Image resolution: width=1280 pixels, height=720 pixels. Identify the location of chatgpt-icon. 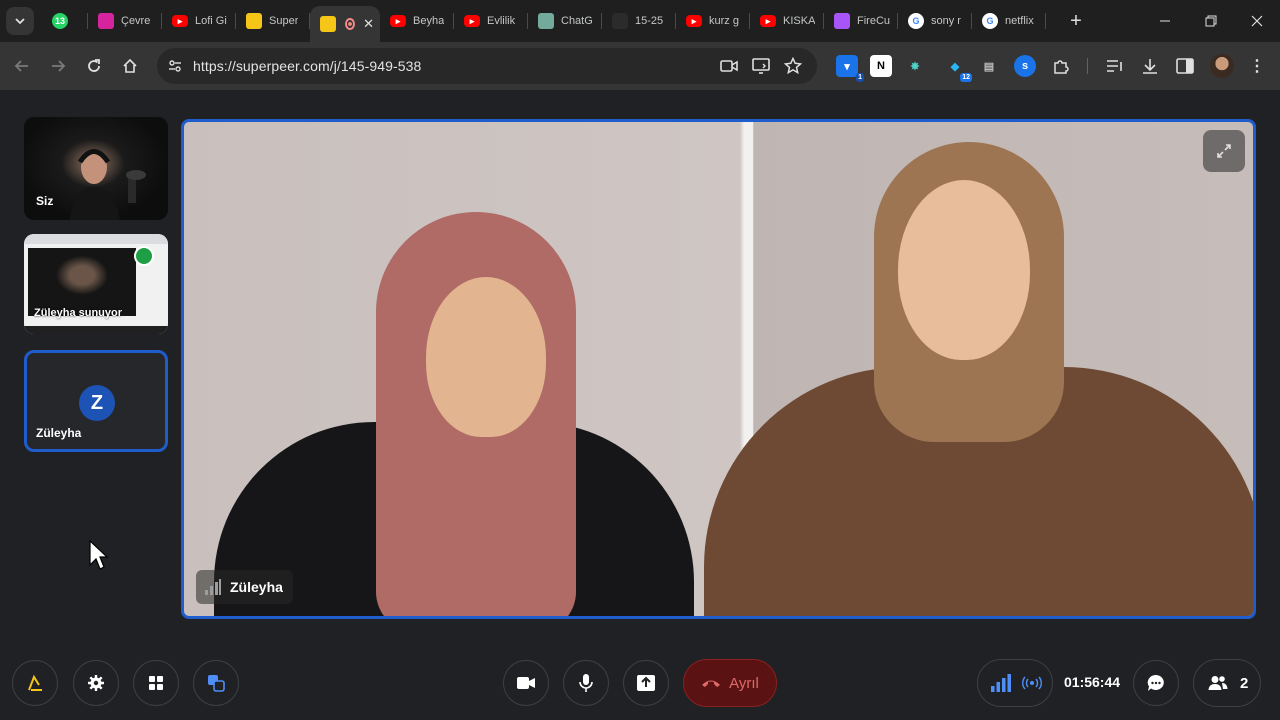
(546, 21).